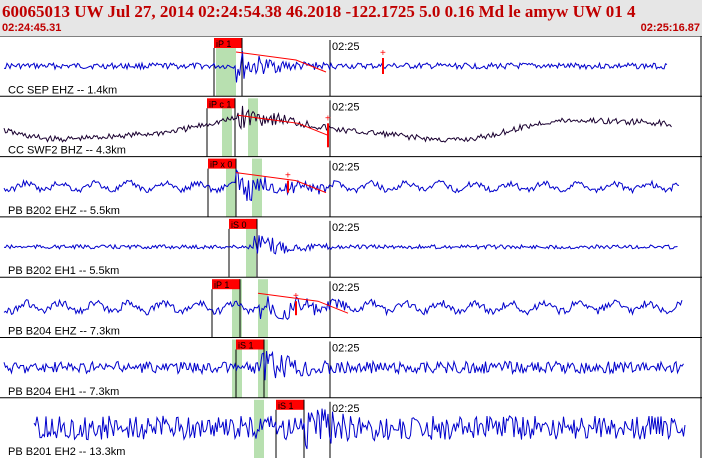 Image resolution: width=702 pixels, height=458 pixels. Describe the element at coordinates (63, 271) in the screenshot. I see `station-label: PB B202 EH1 -- 5.5km` at that location.